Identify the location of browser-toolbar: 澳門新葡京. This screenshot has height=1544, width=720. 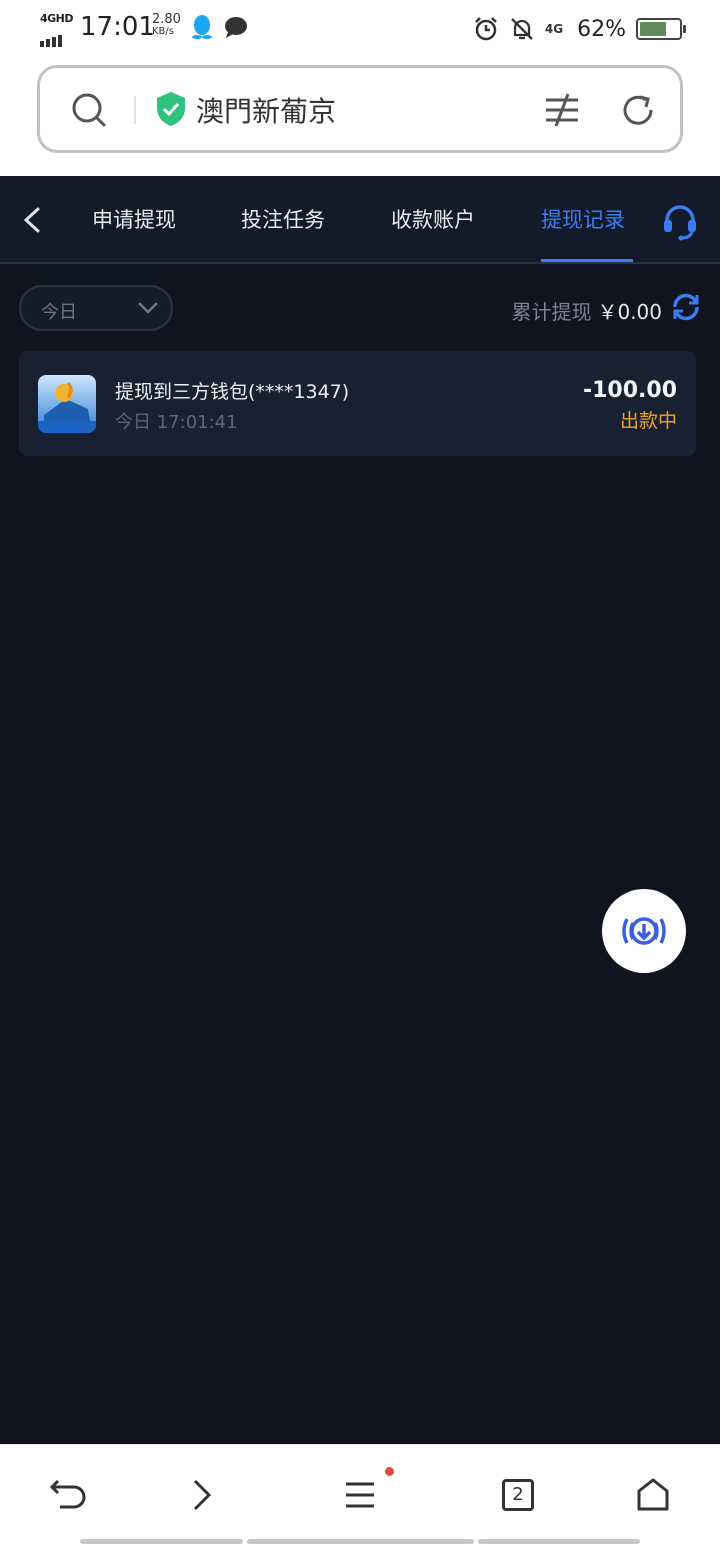
(360, 117).